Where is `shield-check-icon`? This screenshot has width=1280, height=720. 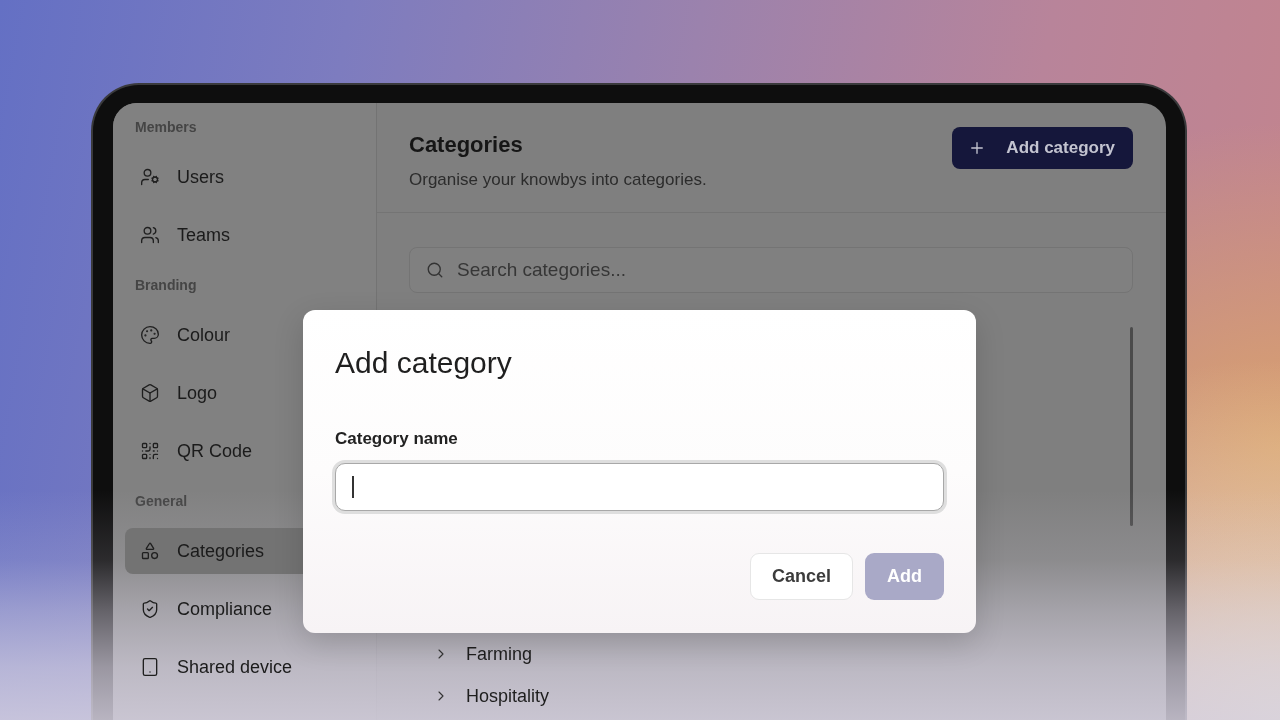
shield-check-icon is located at coordinates (150, 609).